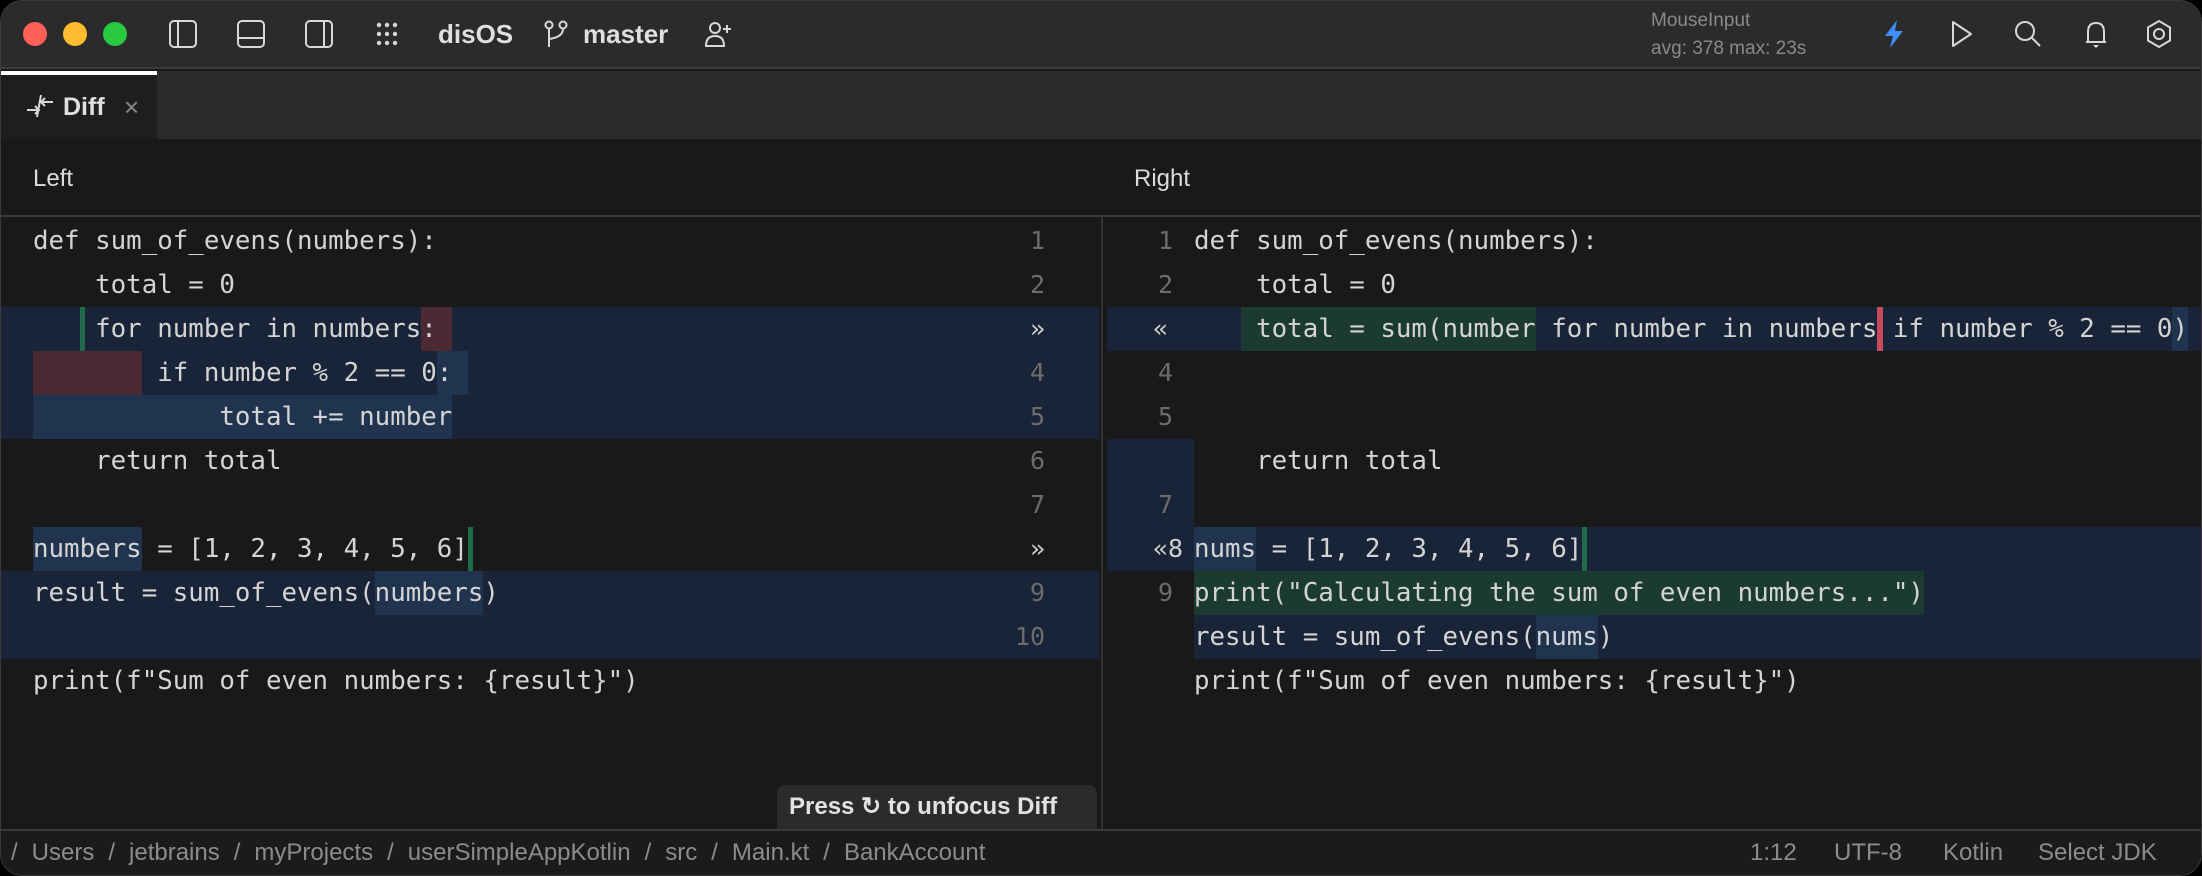  I want to click on toggle-left-panel-icon, so click(183, 34).